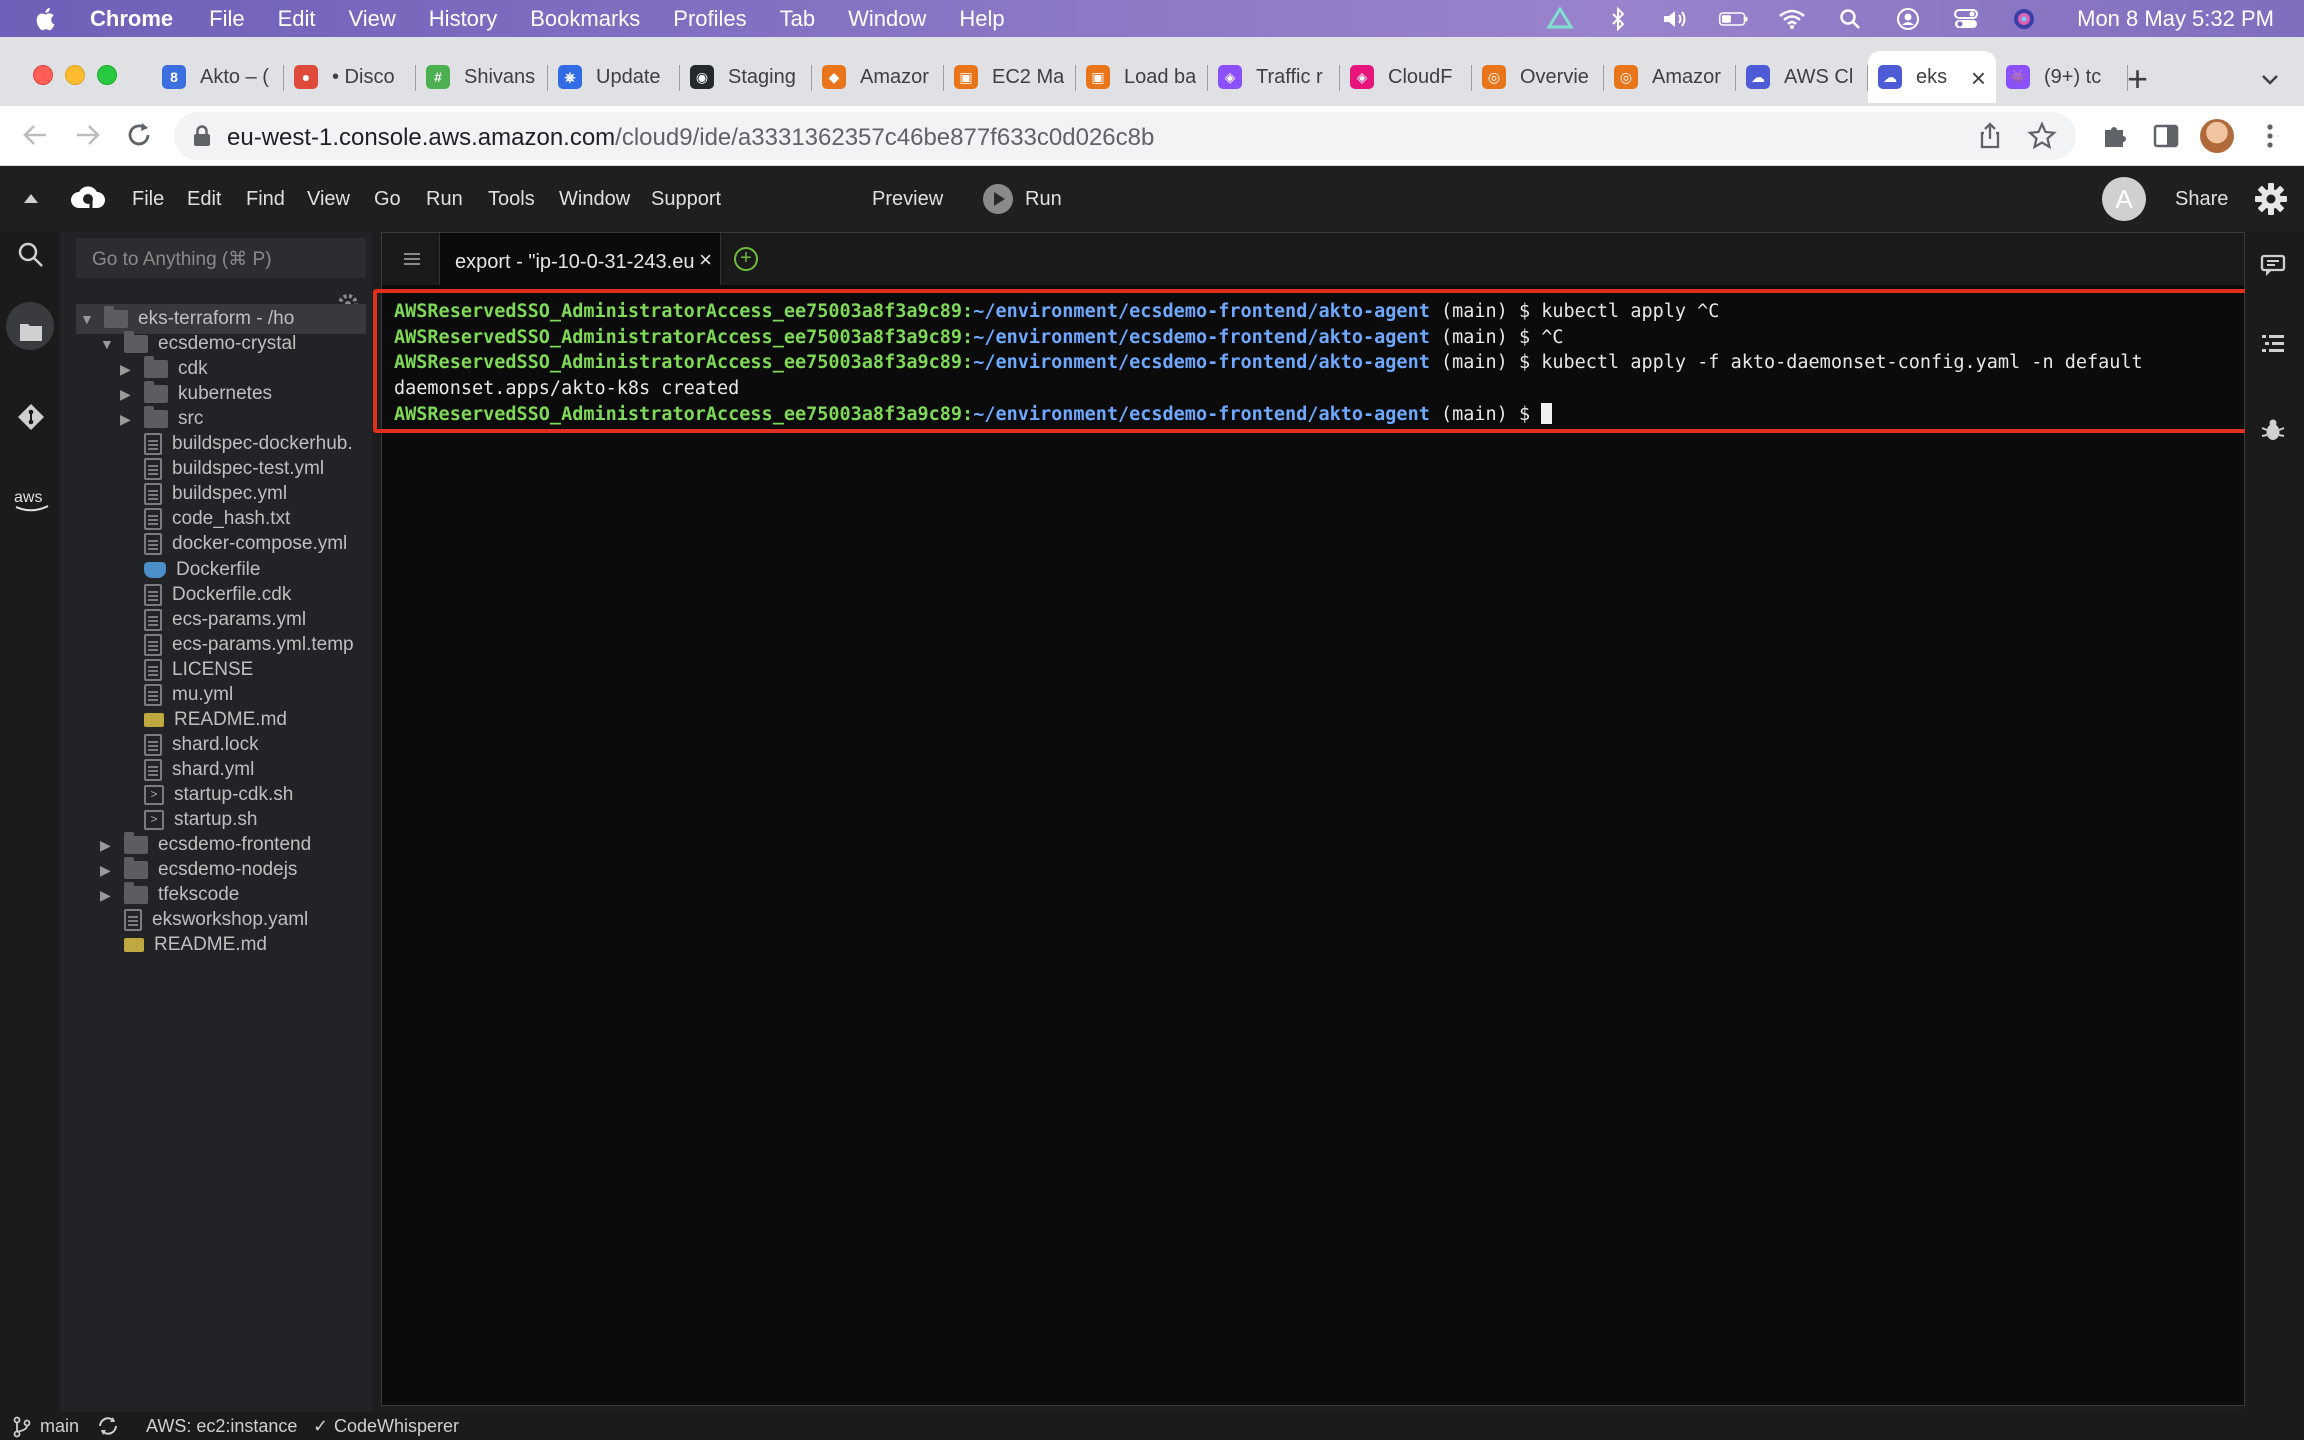 The height and width of the screenshot is (1440, 2304). What do you see at coordinates (1792, 19) in the screenshot?
I see `wifi-icon` at bounding box center [1792, 19].